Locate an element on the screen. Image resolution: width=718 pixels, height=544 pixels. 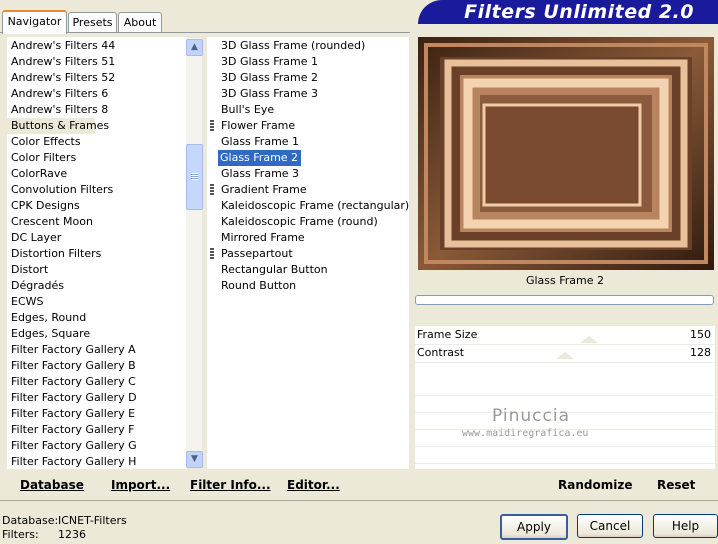
filter-item: Glass Frame 3 is located at coordinates (313, 174).